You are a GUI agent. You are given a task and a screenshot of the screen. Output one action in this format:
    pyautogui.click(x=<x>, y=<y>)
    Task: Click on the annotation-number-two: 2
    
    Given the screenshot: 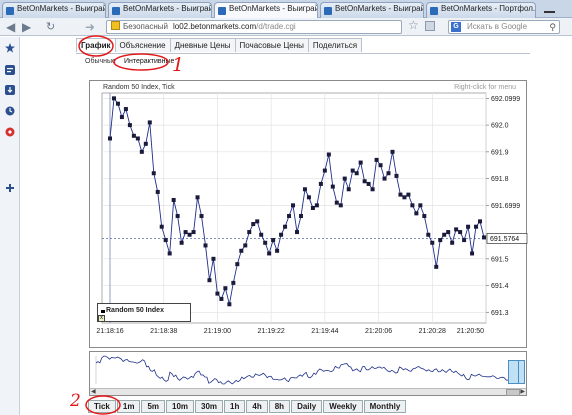 What is the action you would take?
    pyautogui.click(x=75, y=401)
    